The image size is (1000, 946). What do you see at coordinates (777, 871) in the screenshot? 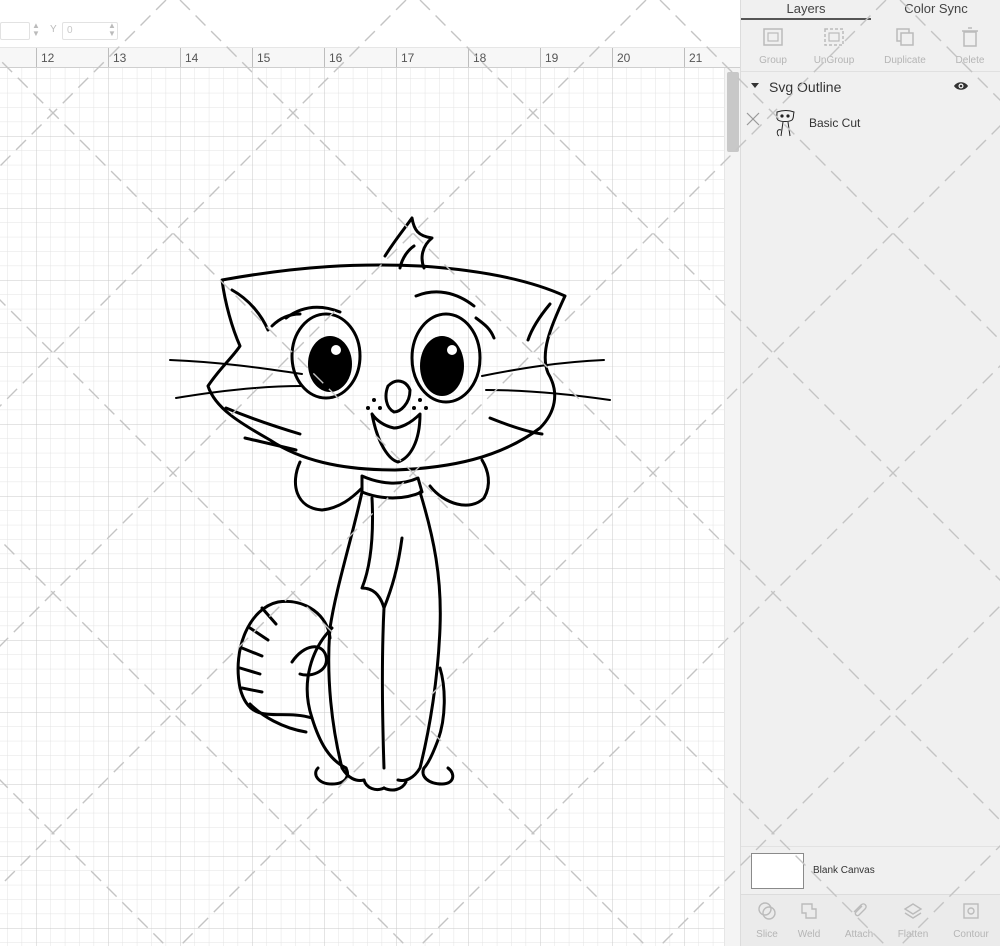
I see `blank-canvas-swatch` at bounding box center [777, 871].